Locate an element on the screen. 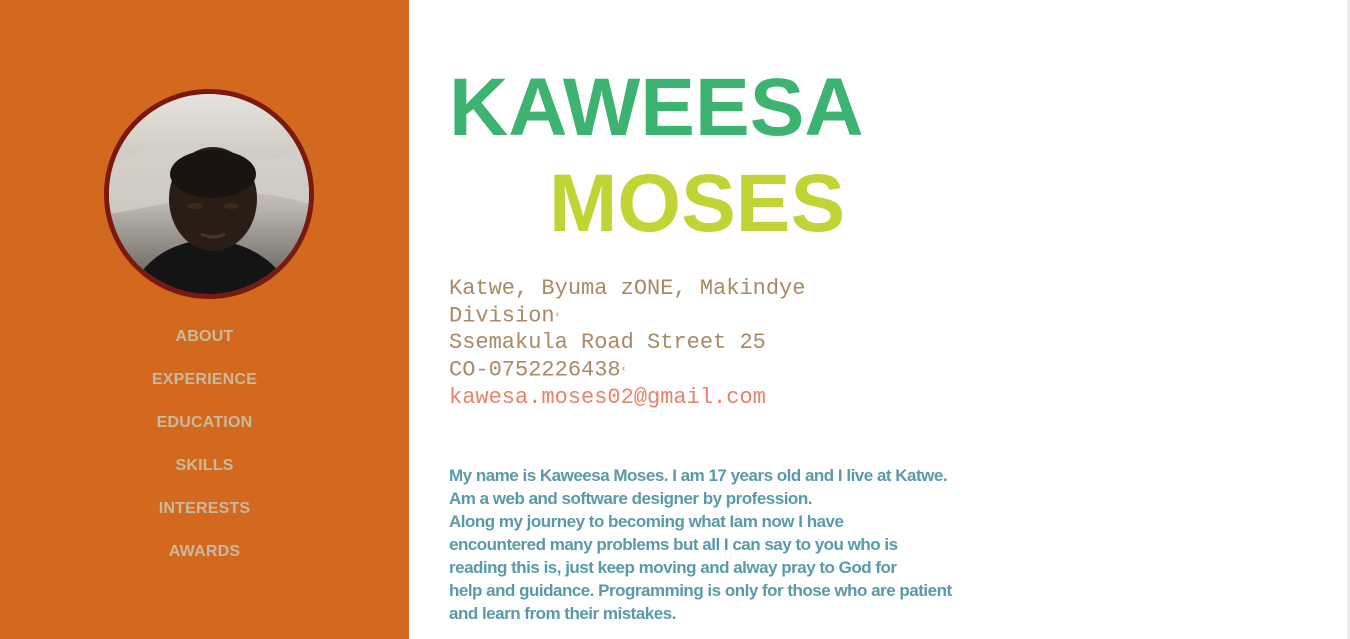 This screenshot has height=639, width=1350. last-name-heading: MOSES is located at coordinates (697, 203).